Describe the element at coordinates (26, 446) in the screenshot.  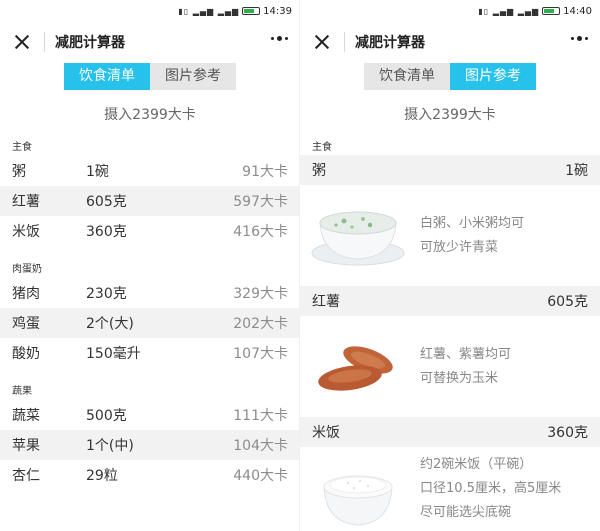
I see `food-name: 苹果` at that location.